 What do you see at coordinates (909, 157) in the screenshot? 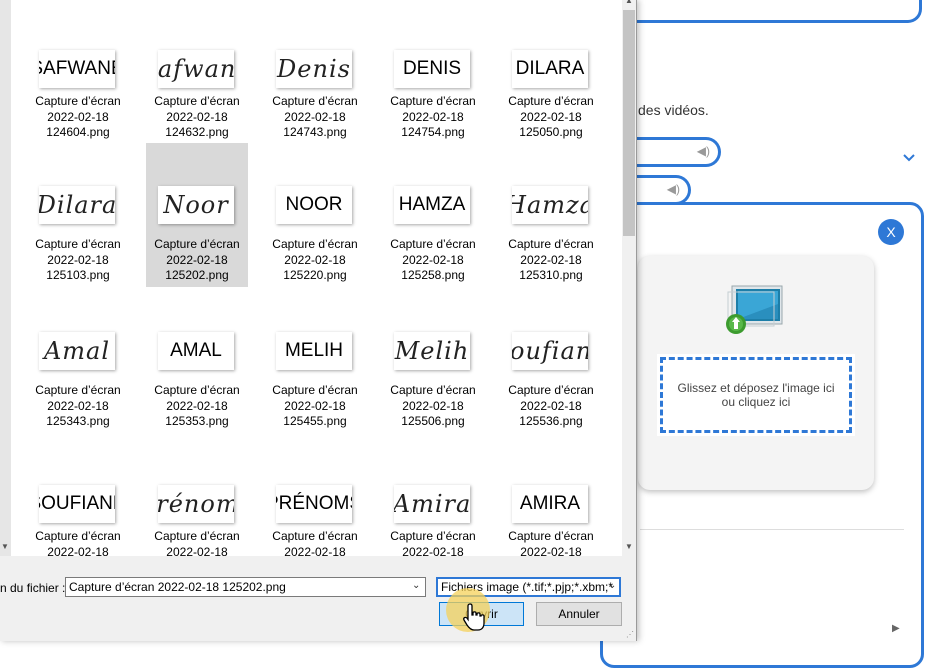
I see `chevron-down-icon` at bounding box center [909, 157].